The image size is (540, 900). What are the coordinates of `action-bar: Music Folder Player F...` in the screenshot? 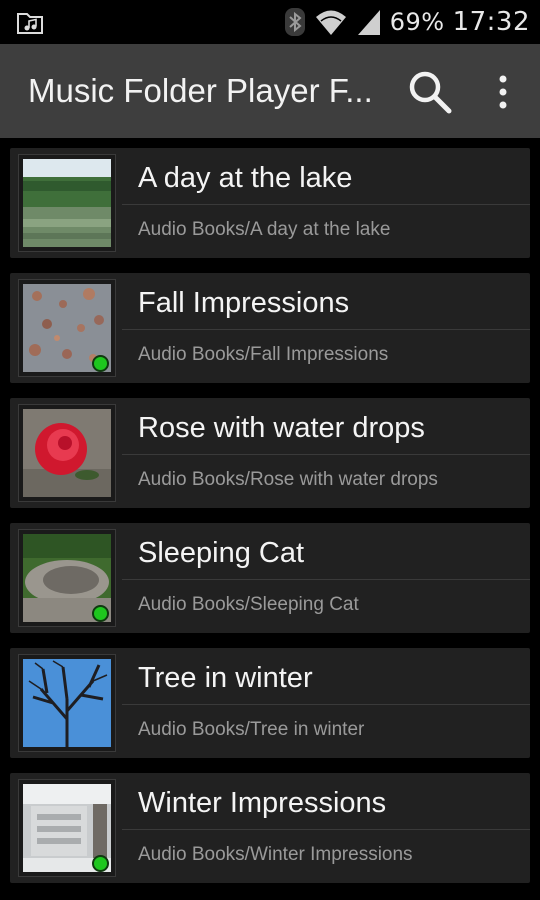 It's located at (270, 91).